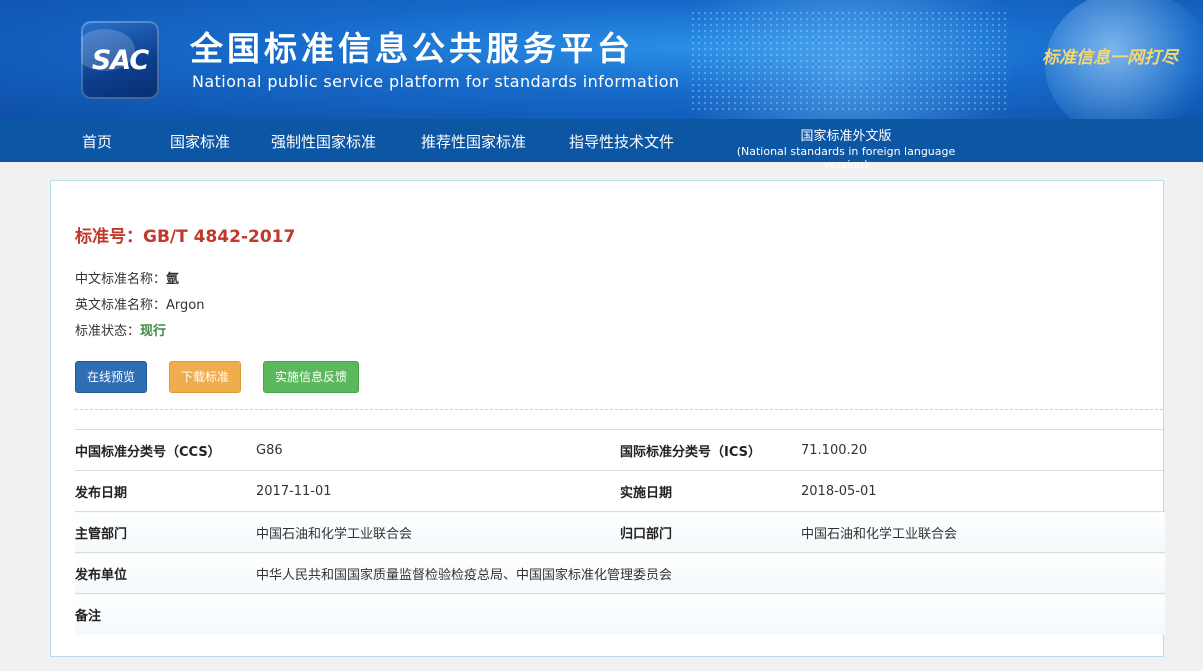 The width and height of the screenshot is (1203, 671). Describe the element at coordinates (473, 141) in the screenshot. I see `nav-recommended-standards: 推荐性国家标准` at that location.